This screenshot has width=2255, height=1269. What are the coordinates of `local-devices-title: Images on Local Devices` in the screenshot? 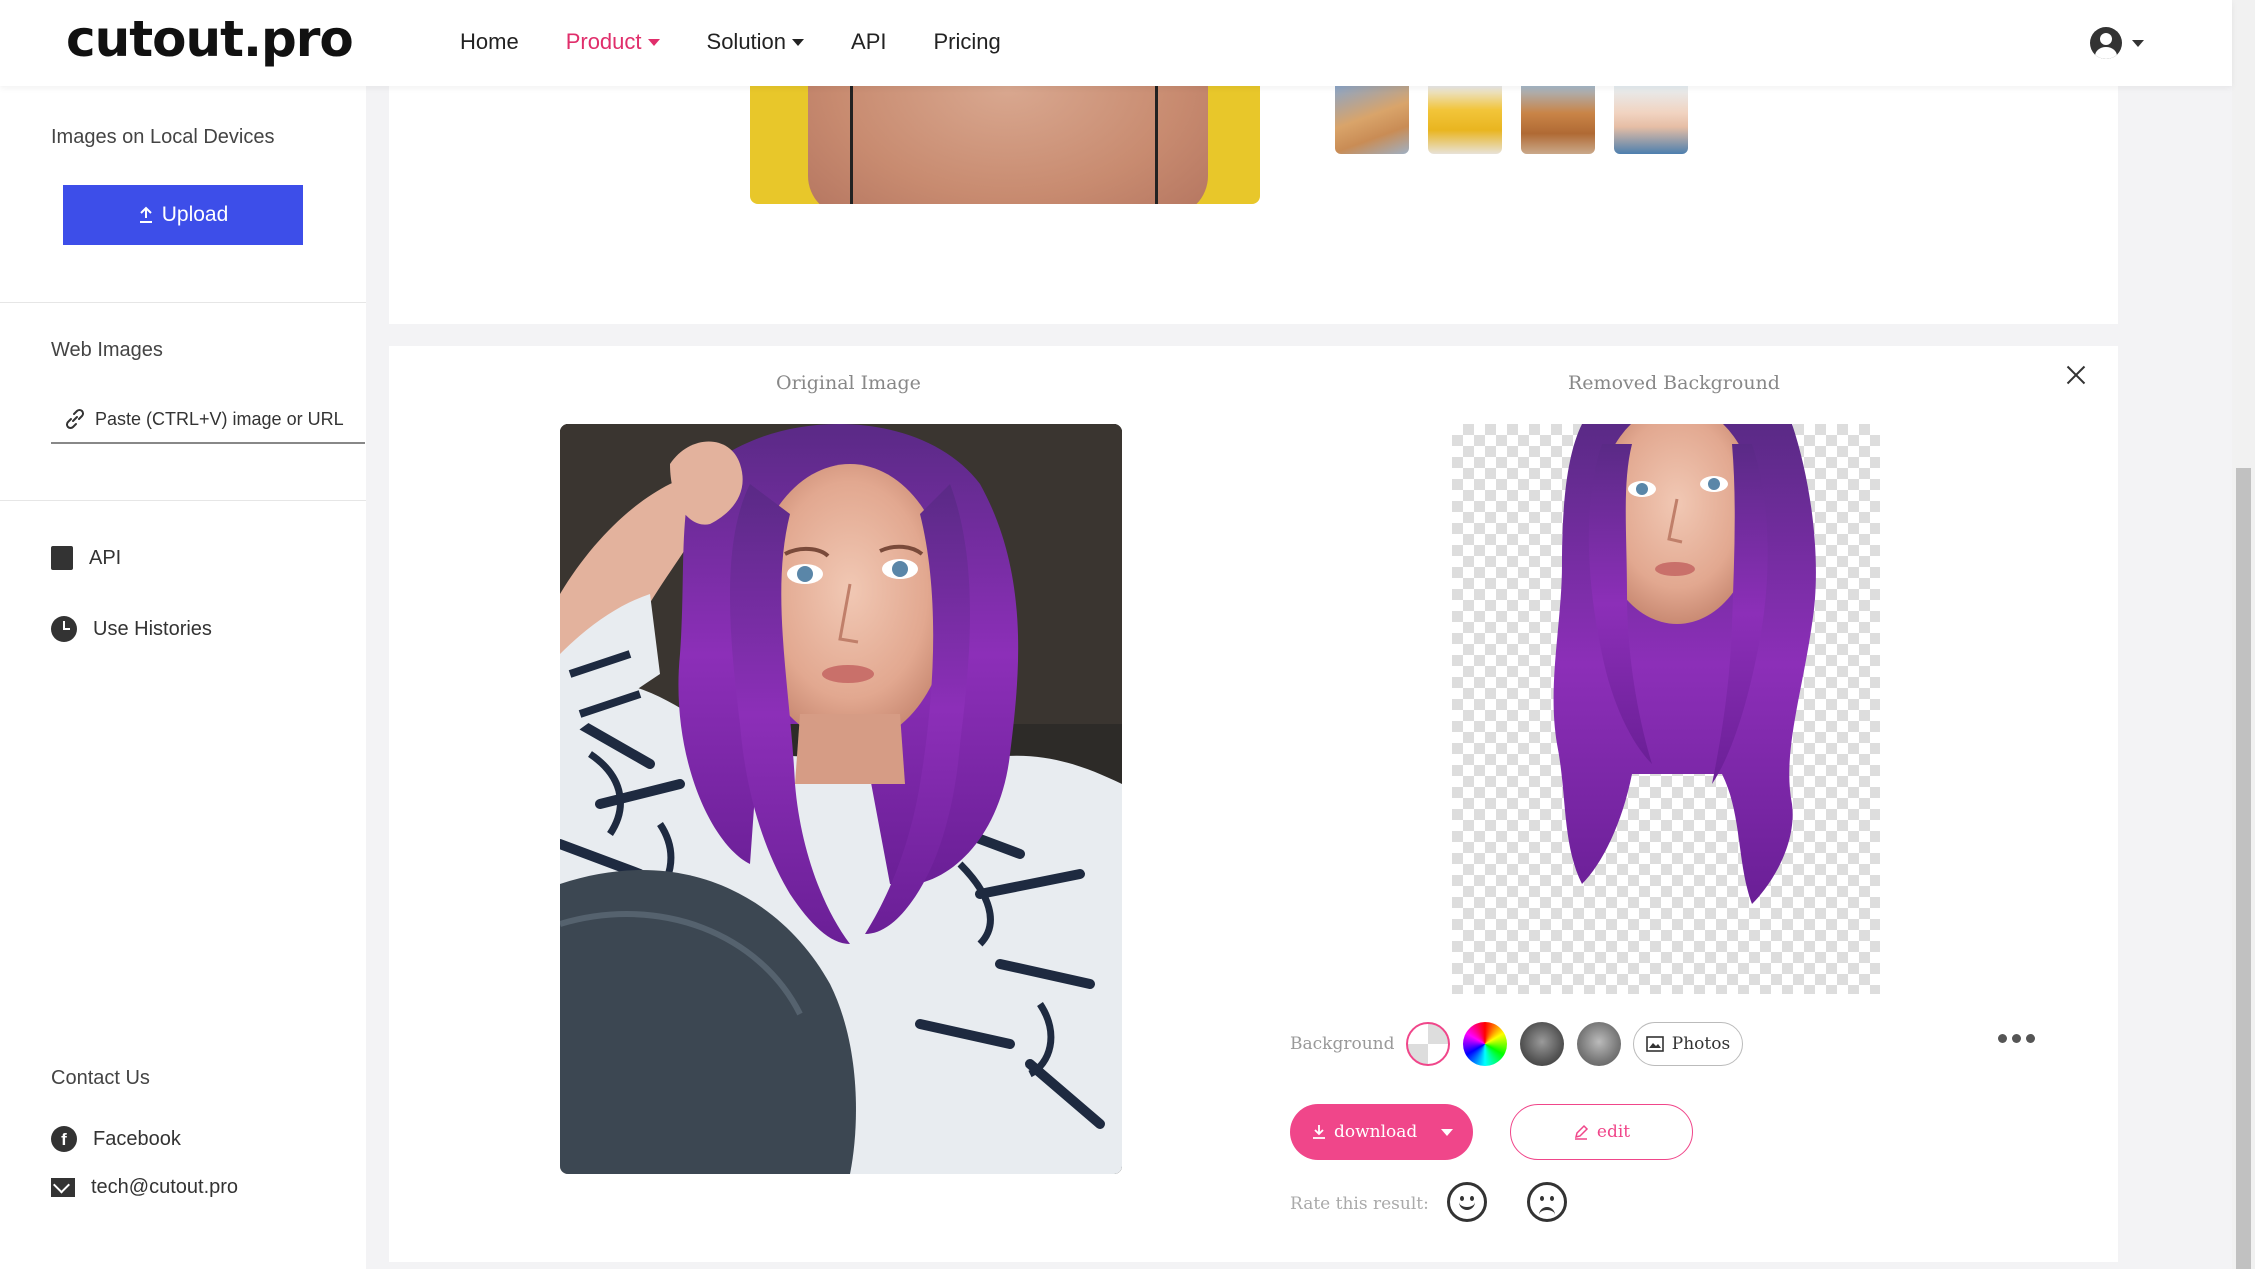 It's located at (163, 137).